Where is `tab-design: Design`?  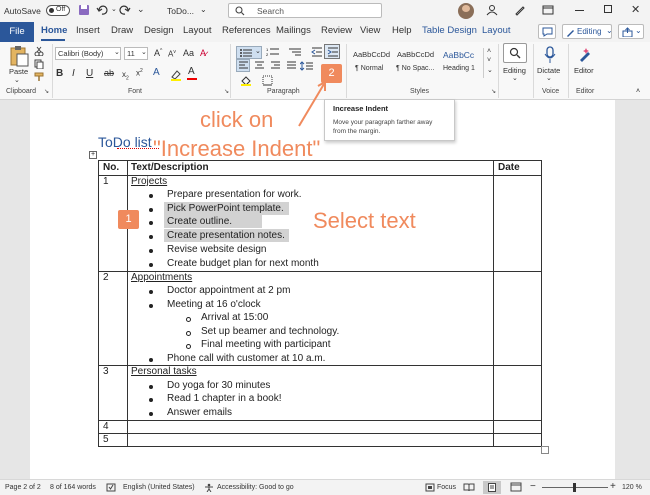
tab-design: Design is located at coordinates (159, 30).